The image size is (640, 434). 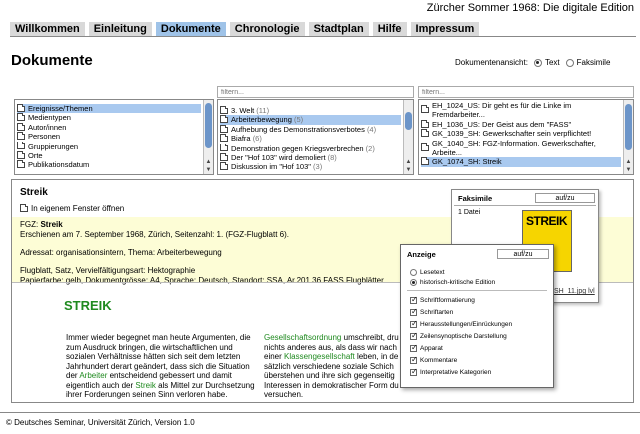 What do you see at coordinates (469, 212) in the screenshot?
I see `faksimile-file-count: 1 Datei` at bounding box center [469, 212].